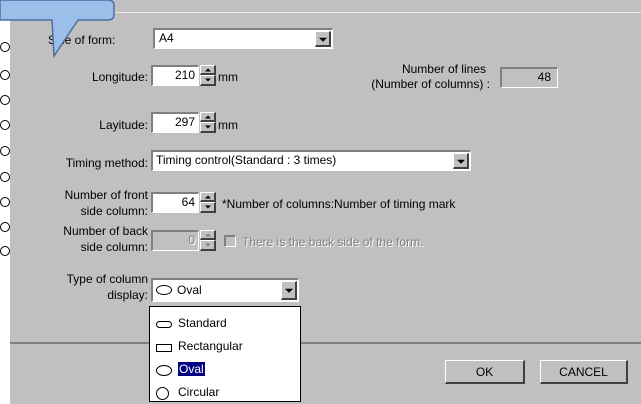  Describe the element at coordinates (164, 324) in the screenshot. I see `standard-shape-icon` at that location.